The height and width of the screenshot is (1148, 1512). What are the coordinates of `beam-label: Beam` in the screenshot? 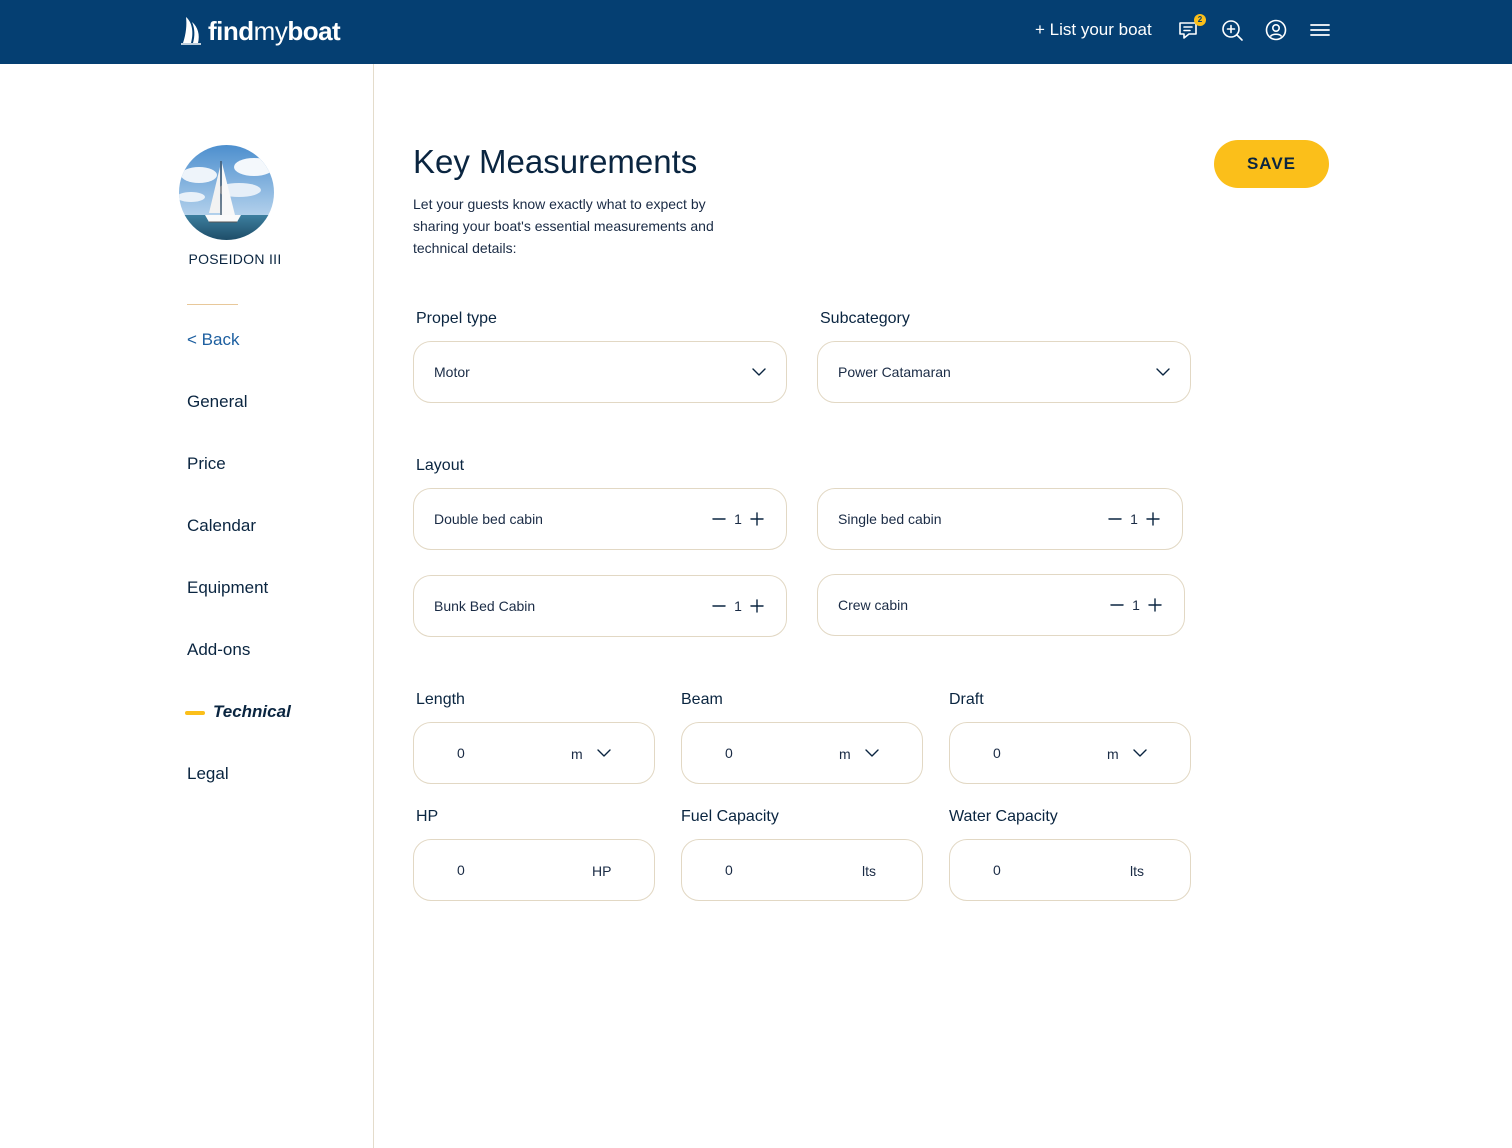 It's located at (702, 699).